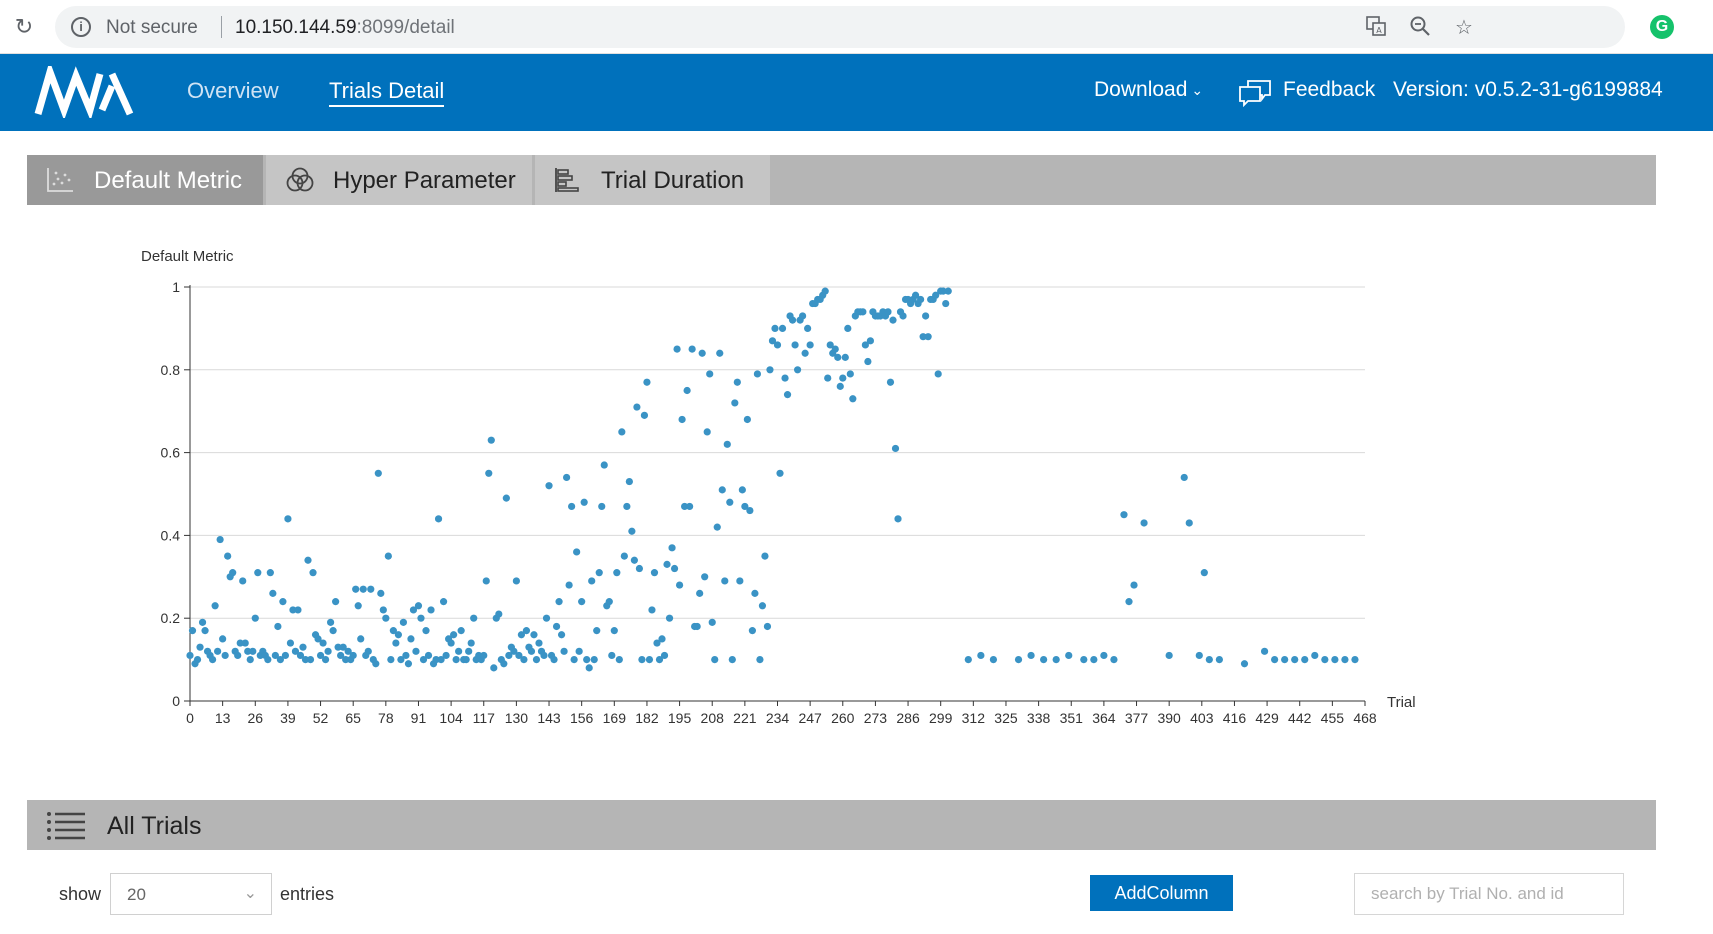  Describe the element at coordinates (145, 180) in the screenshot. I see `tab-default-metric: Default Metric` at that location.